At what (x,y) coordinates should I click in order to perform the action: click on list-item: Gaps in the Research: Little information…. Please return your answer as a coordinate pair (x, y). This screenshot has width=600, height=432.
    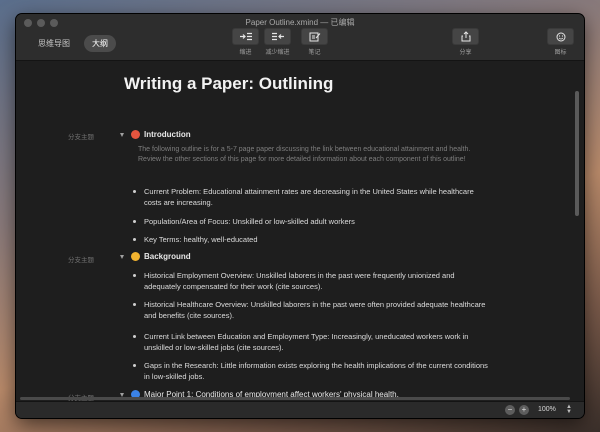
    Looking at the image, I should click on (310, 371).